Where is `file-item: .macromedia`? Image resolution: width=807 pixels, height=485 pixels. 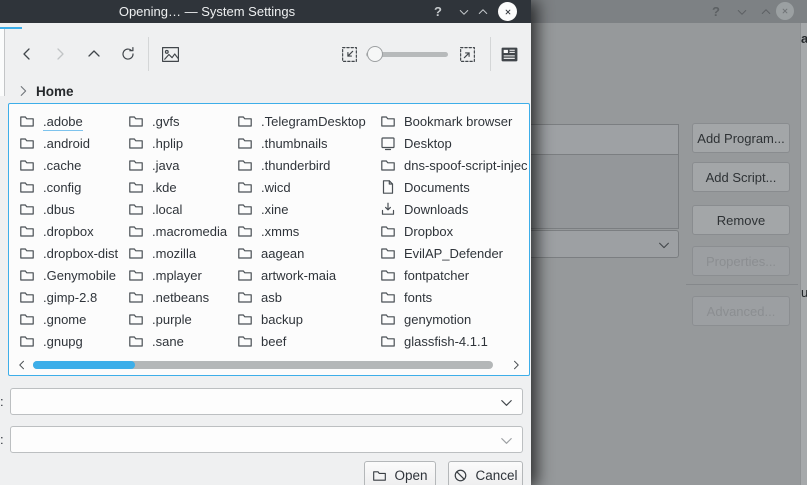
file-item: .macromedia is located at coordinates (176, 231).